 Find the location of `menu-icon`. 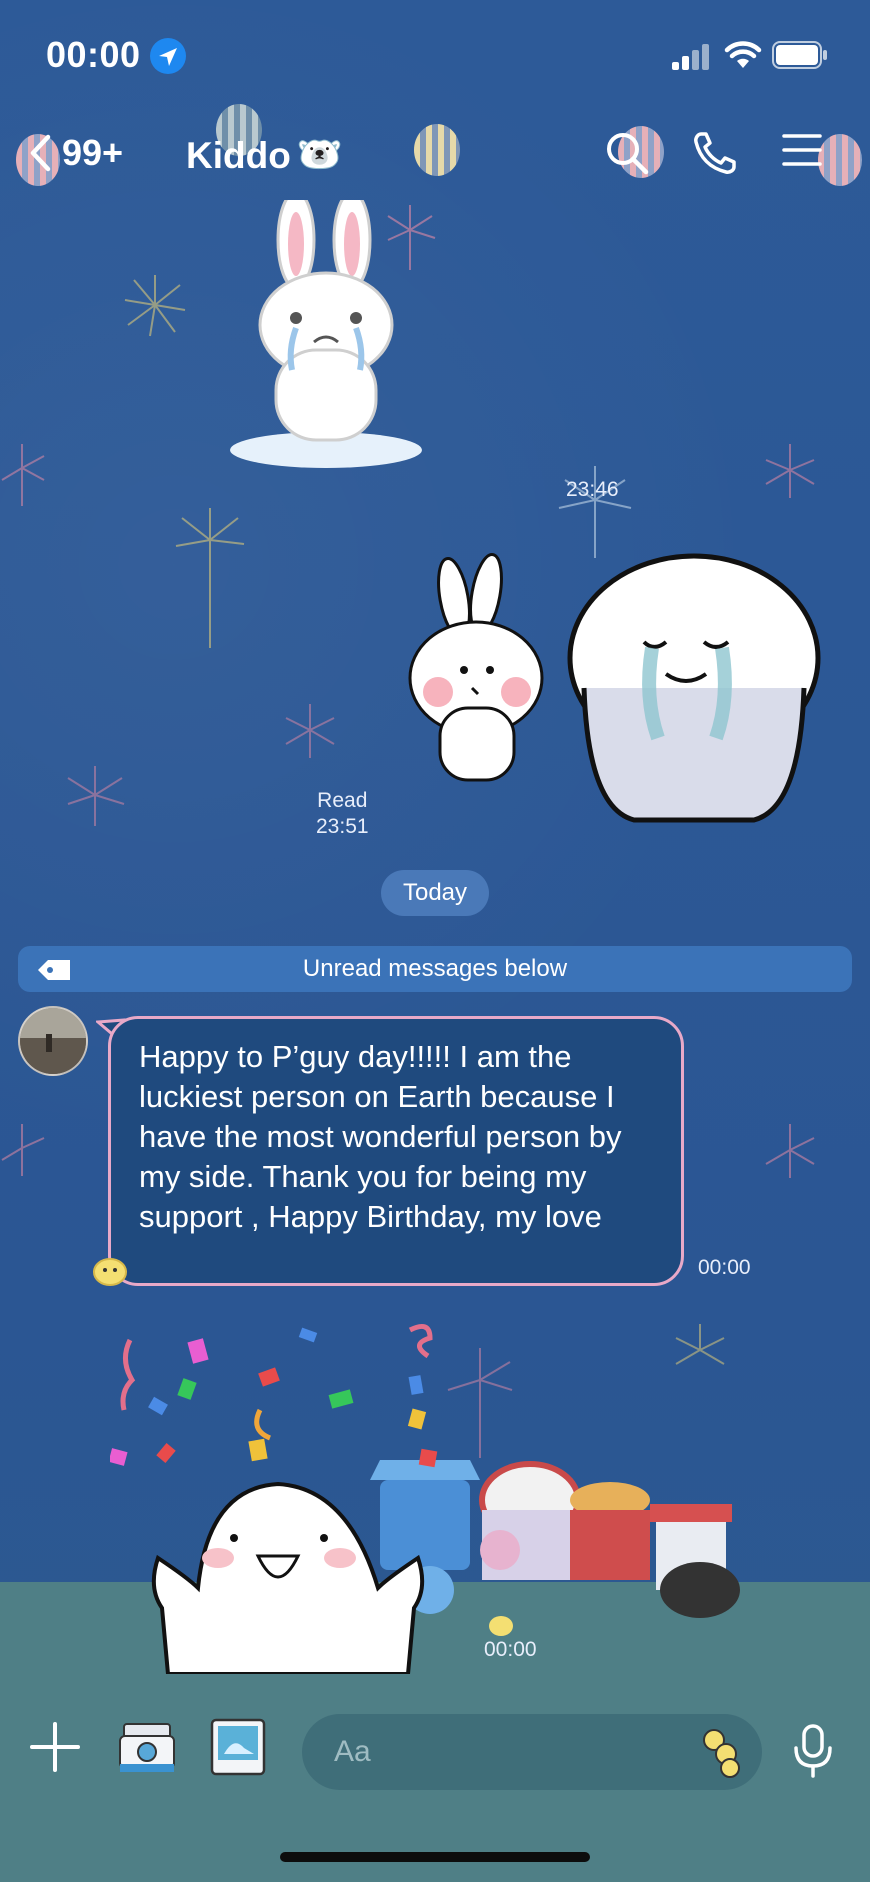

menu-icon is located at coordinates (802, 150).